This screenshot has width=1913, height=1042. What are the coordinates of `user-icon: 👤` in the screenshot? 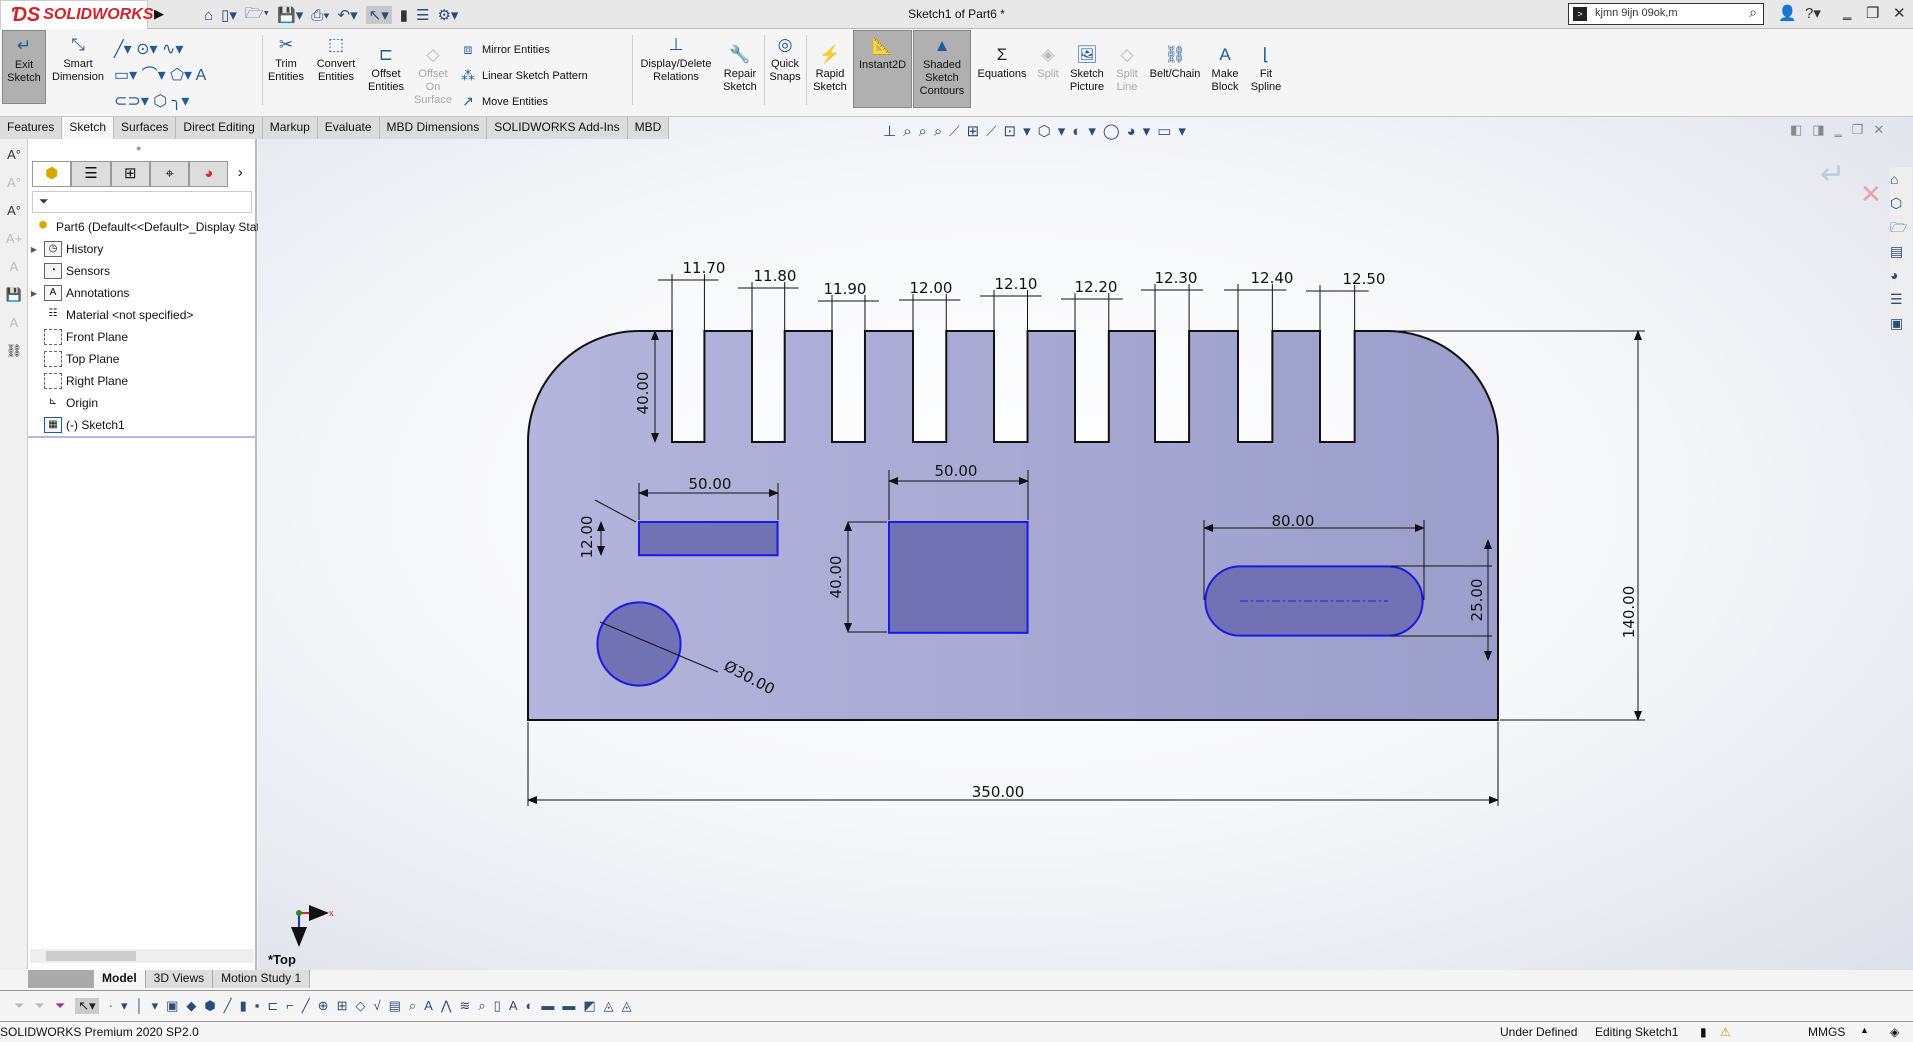 It's located at (1787, 13).